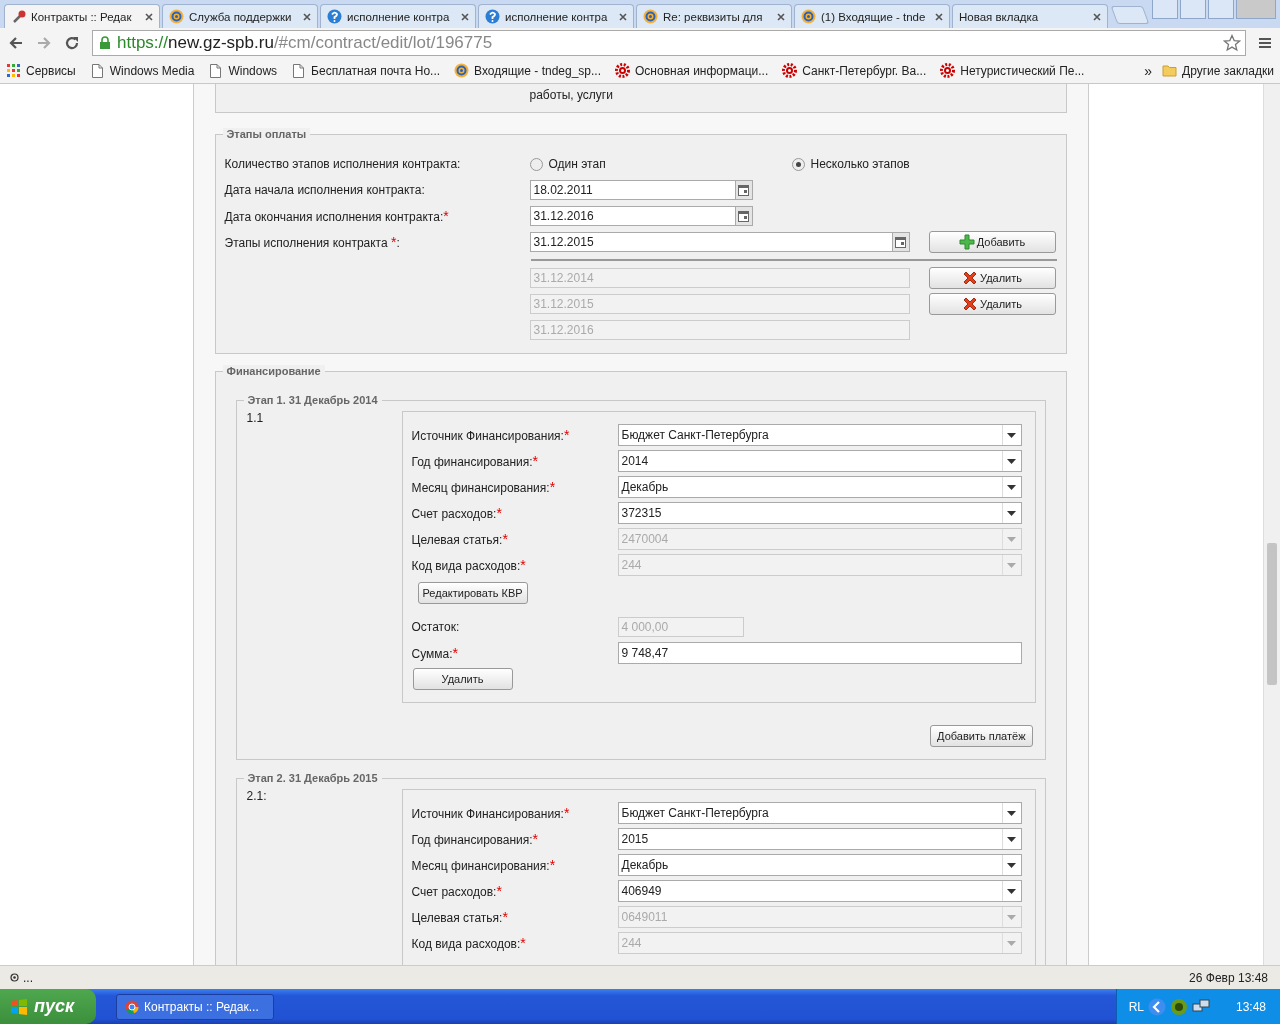 This screenshot has height=1024, width=1280. Describe the element at coordinates (641, 190) in the screenshot. I see `date-field: 18.02.2011` at that location.